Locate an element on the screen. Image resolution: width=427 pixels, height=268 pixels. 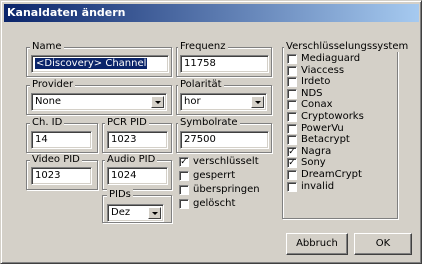
pids-select: Dez is located at coordinates (135, 213).